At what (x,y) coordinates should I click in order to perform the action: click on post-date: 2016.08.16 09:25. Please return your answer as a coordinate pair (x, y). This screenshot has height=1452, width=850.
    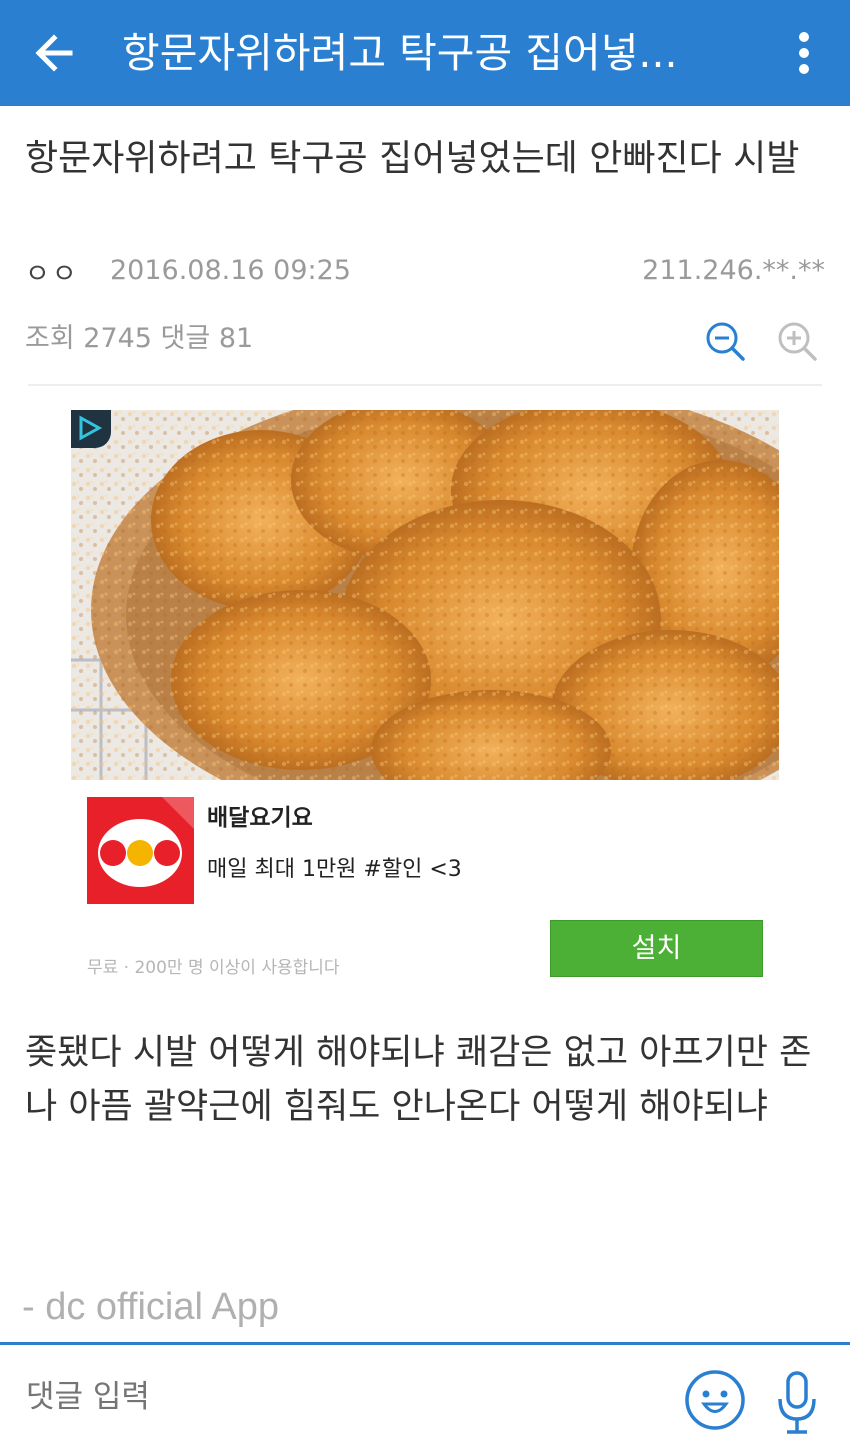
    Looking at the image, I should click on (230, 270).